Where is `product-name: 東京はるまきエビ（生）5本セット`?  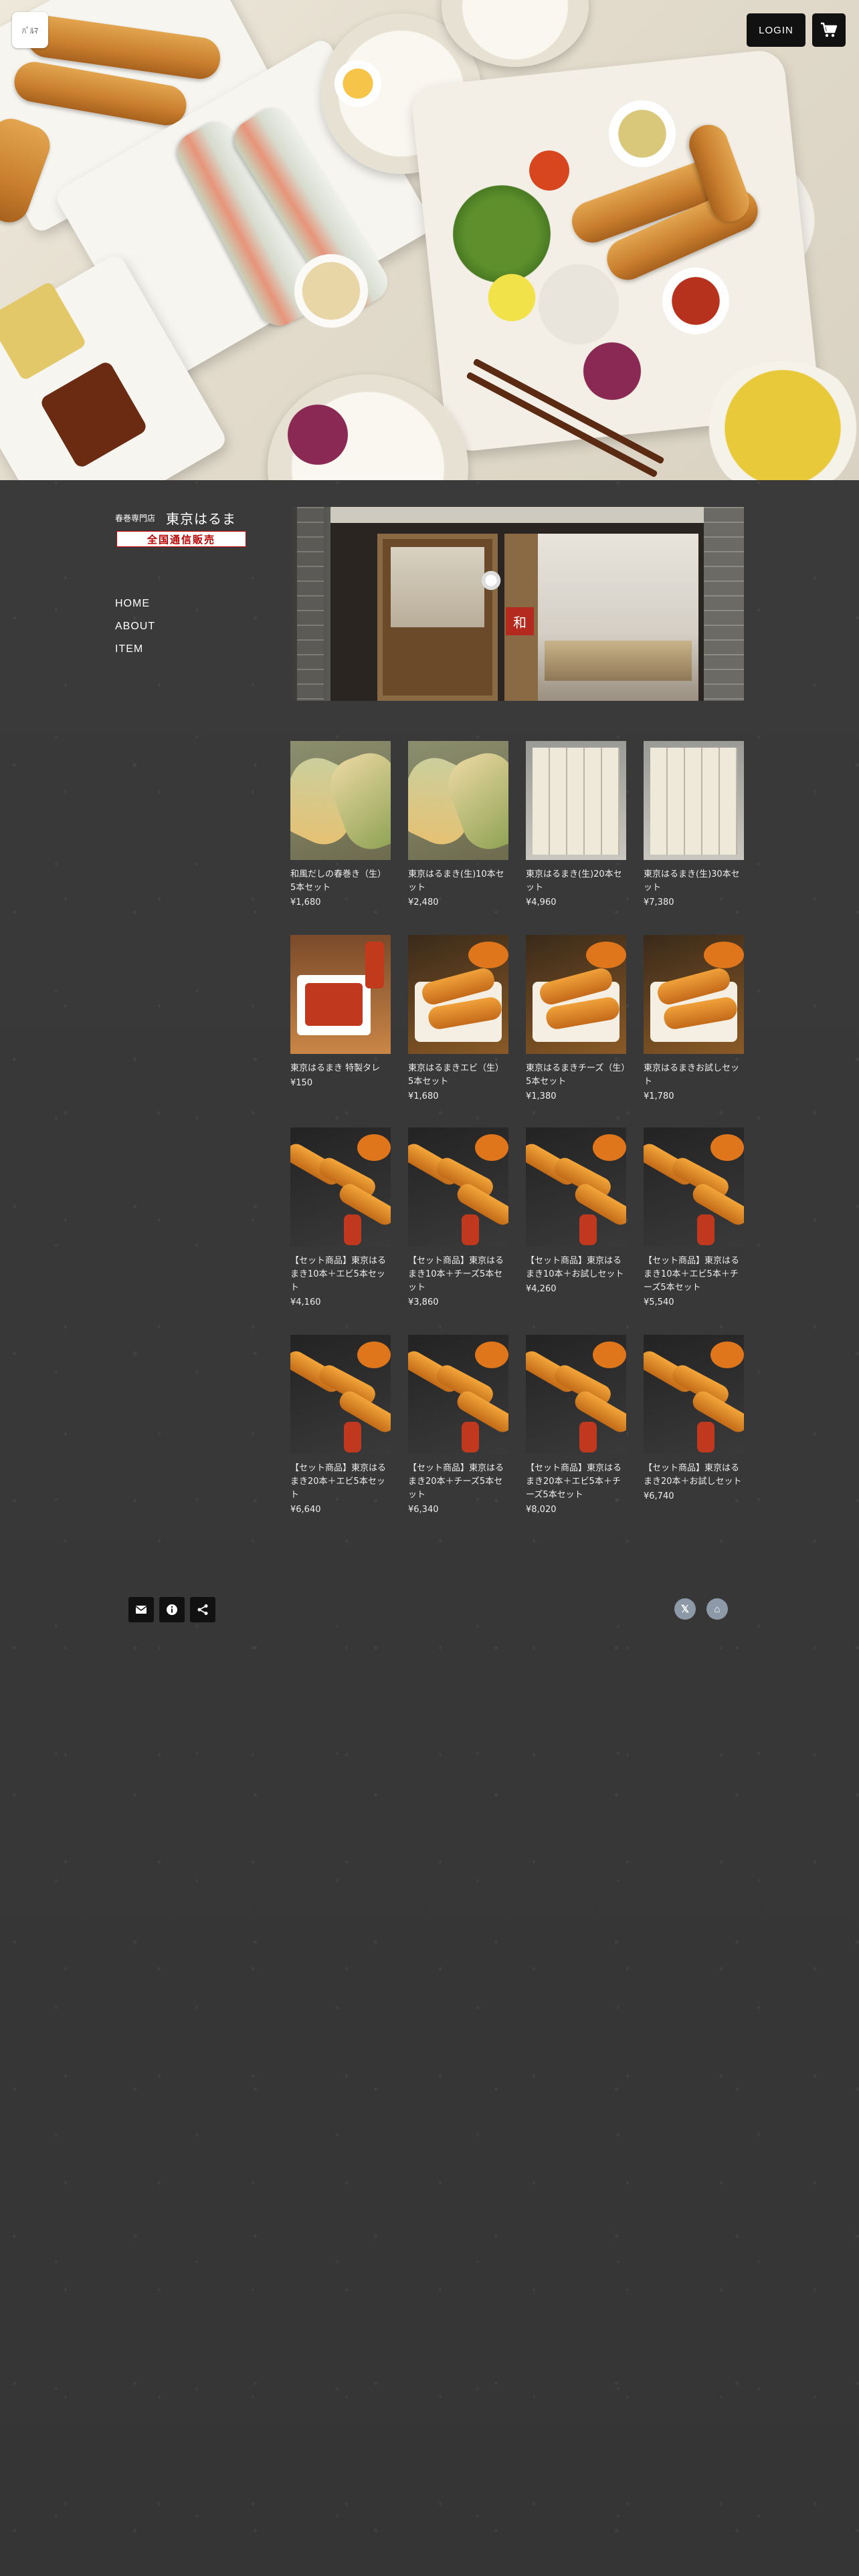 product-name: 東京はるまきエビ（生）5本セット is located at coordinates (458, 1075).